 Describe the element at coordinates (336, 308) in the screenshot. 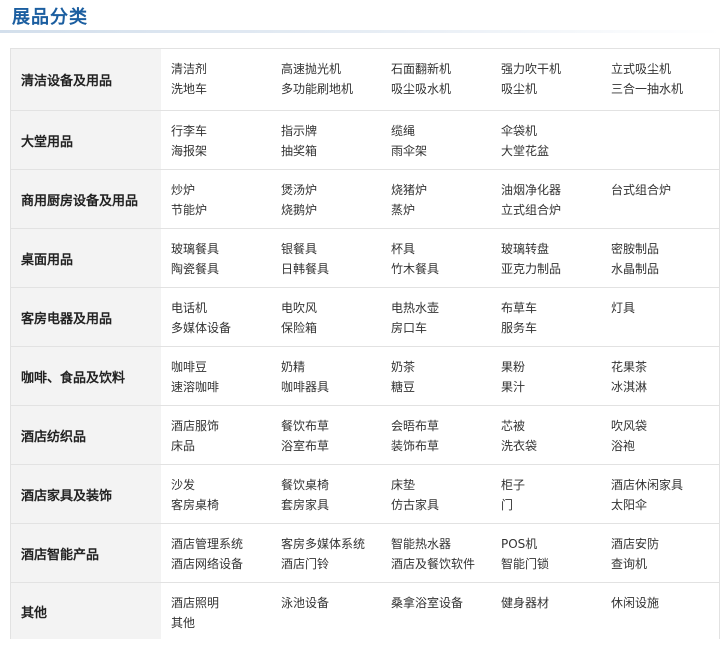

I see `category-item-link: 电吹风` at that location.